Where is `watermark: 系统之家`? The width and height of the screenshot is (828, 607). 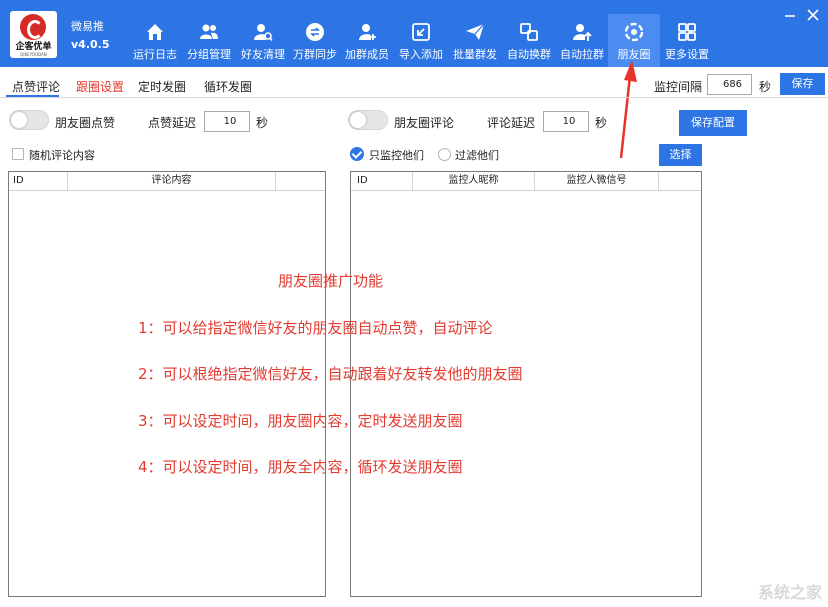 watermark: 系统之家 is located at coordinates (789, 592).